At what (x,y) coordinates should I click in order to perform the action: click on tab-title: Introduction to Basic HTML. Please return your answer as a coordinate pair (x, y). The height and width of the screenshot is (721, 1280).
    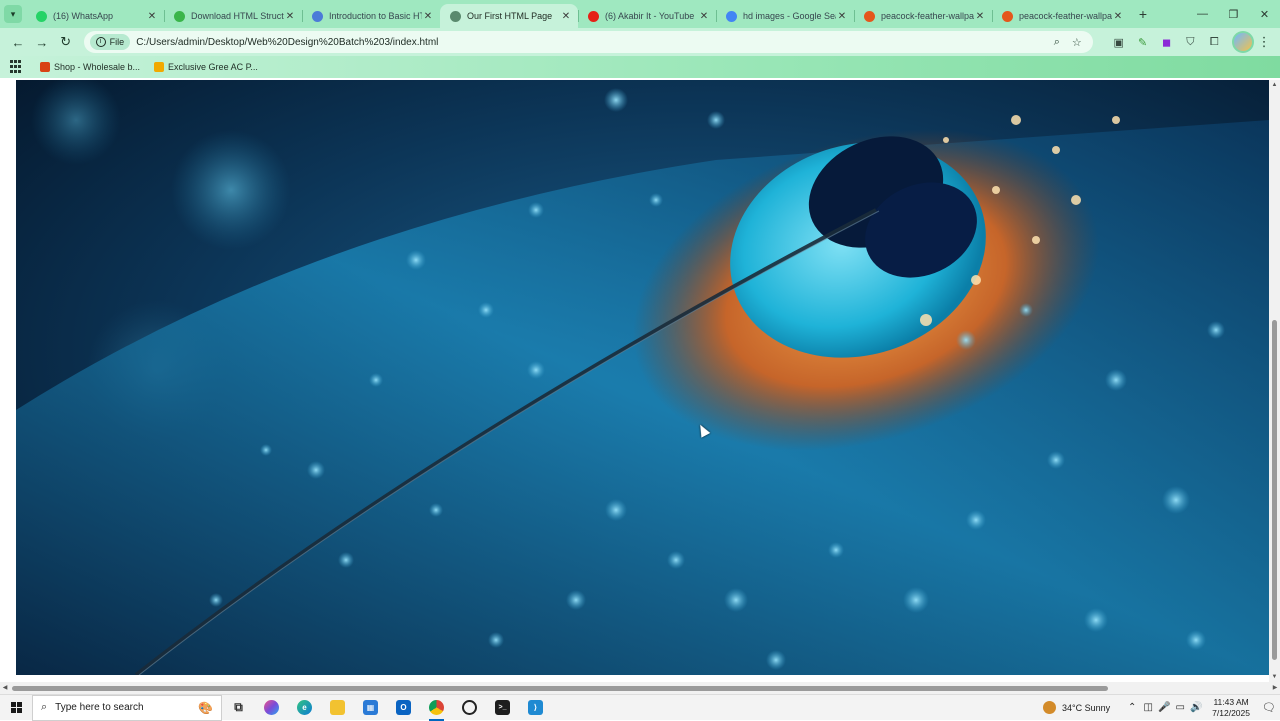
    Looking at the image, I should click on (375, 16).